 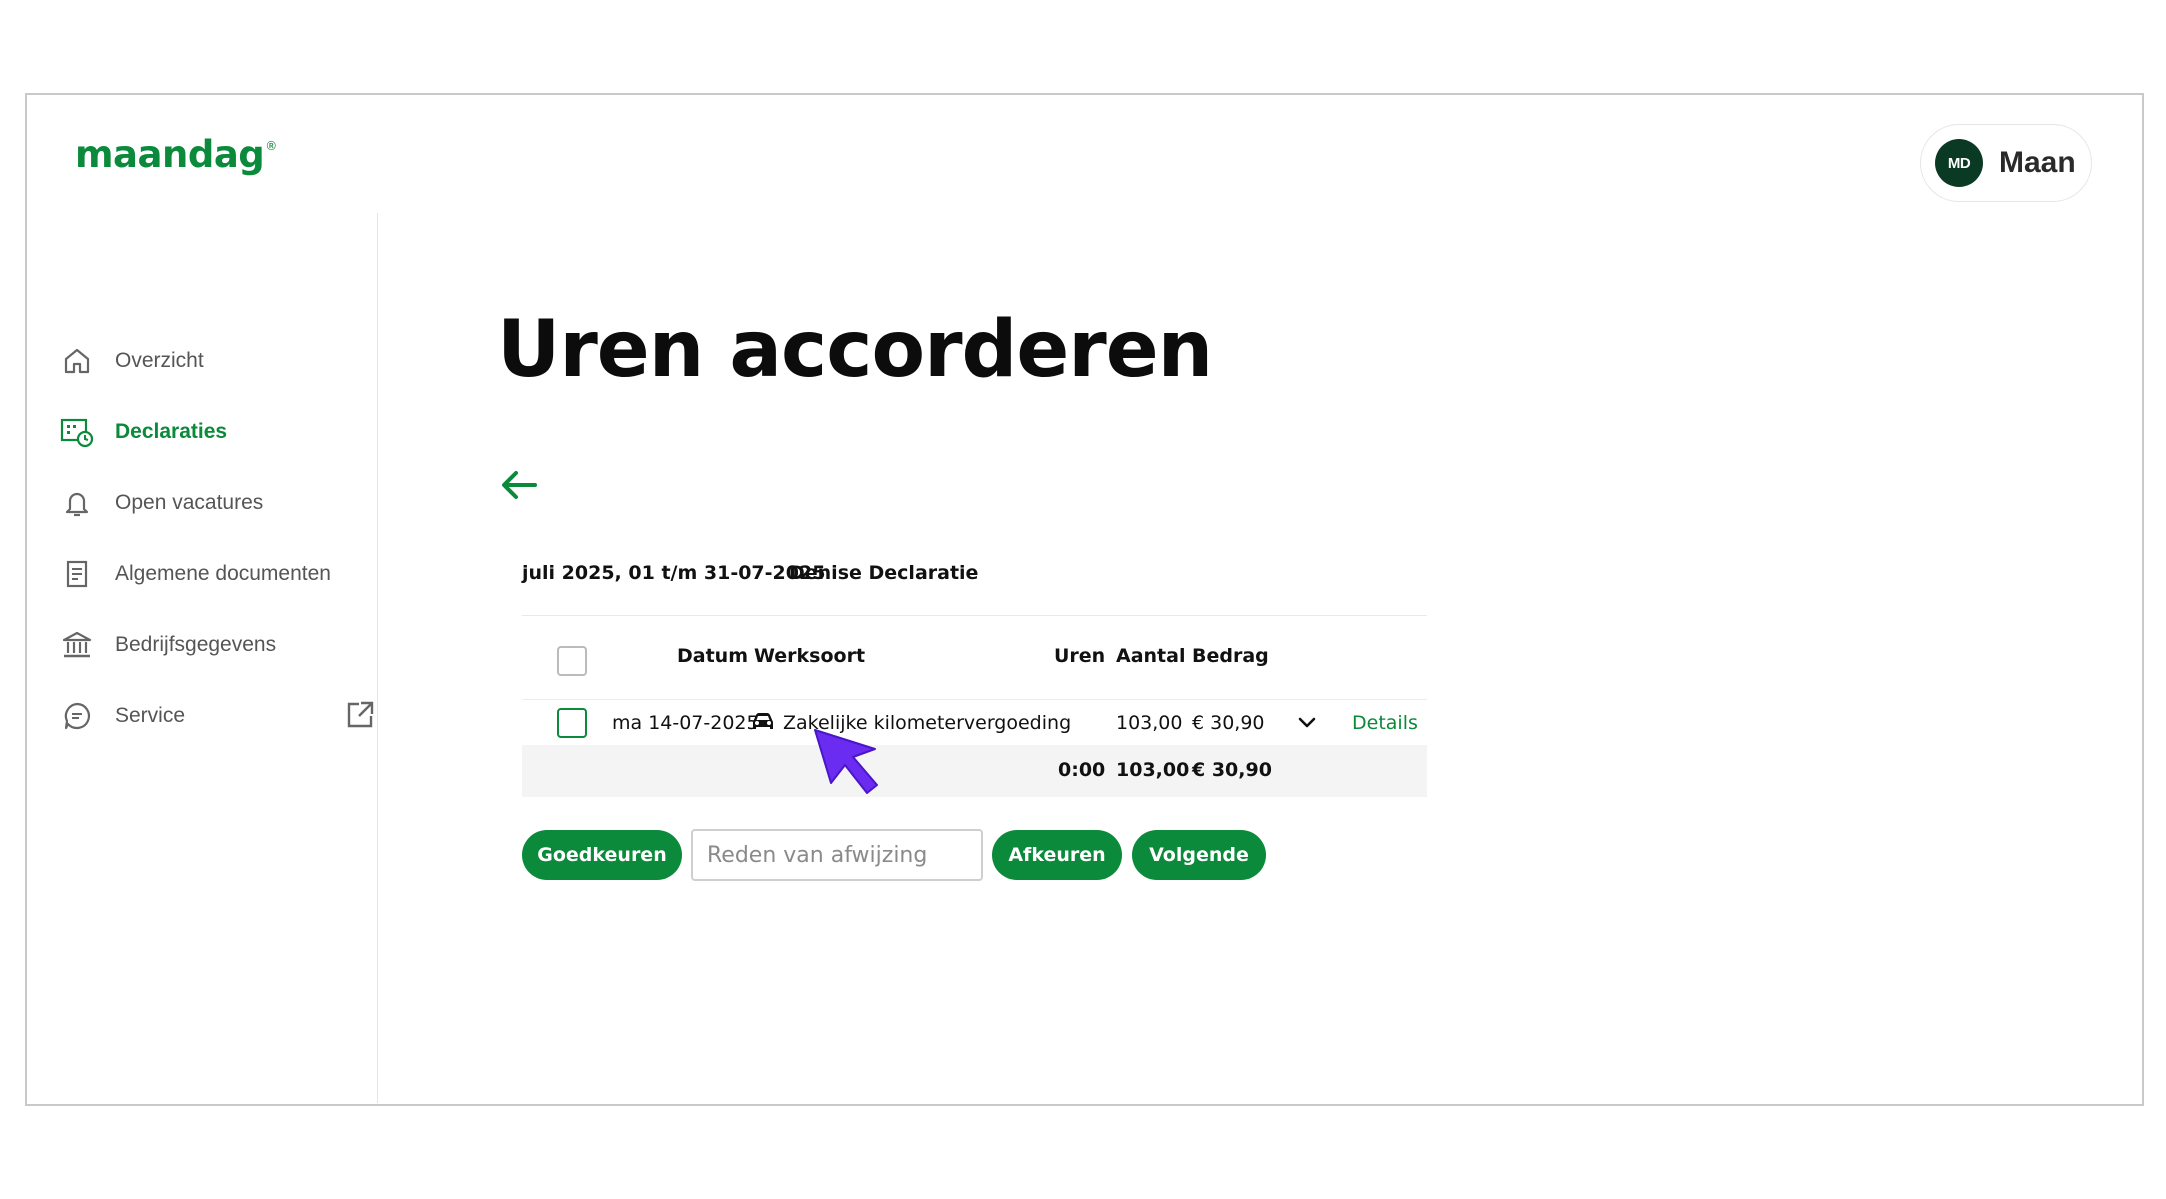 I want to click on totals-row, so click(x=974, y=771).